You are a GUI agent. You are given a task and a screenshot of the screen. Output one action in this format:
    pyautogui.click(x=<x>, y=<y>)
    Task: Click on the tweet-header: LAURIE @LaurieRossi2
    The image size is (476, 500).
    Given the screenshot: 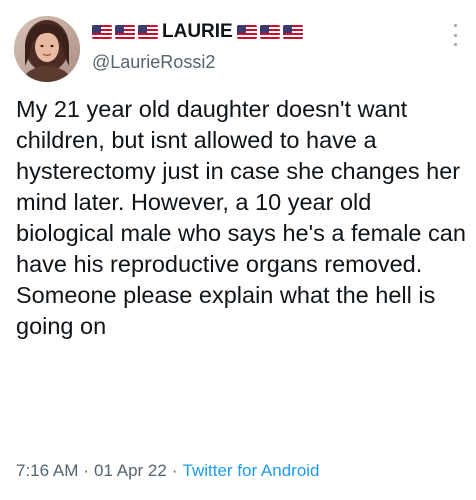 What is the action you would take?
    pyautogui.click(x=238, y=50)
    